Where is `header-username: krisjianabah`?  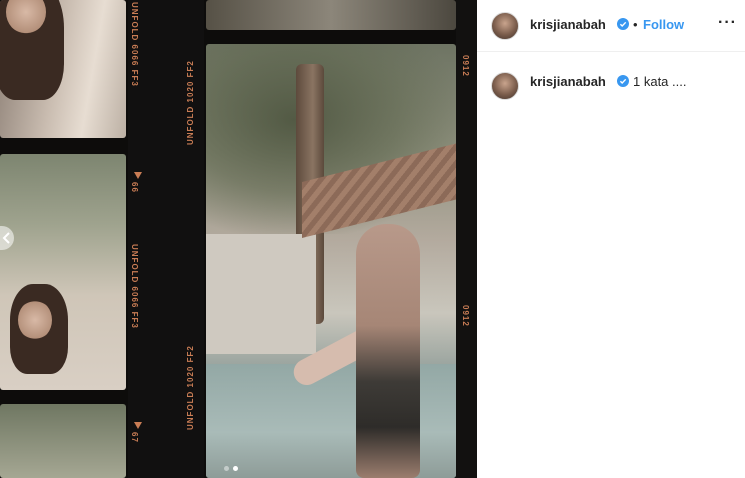
header-username: krisjianabah is located at coordinates (568, 24).